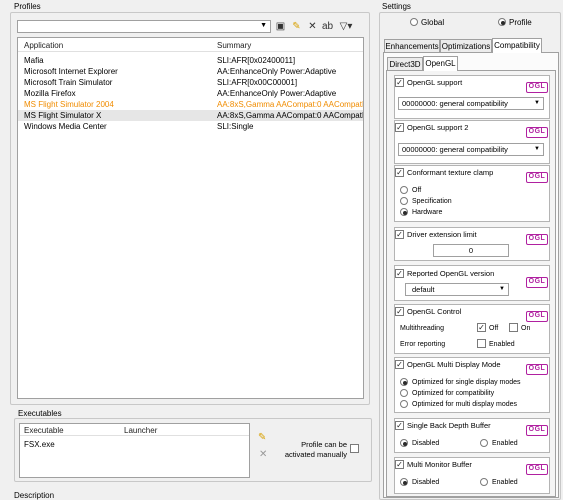 This screenshot has width=563, height=500. What do you see at coordinates (455, 149) in the screenshot?
I see `opengl-support2-value: 00000000: general compatibility` at bounding box center [455, 149].